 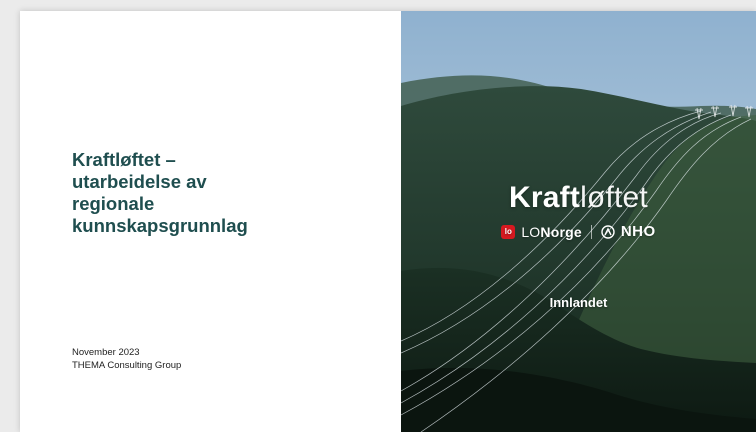 I want to click on partner-logos: lo LONorge NHO, so click(x=578, y=231).